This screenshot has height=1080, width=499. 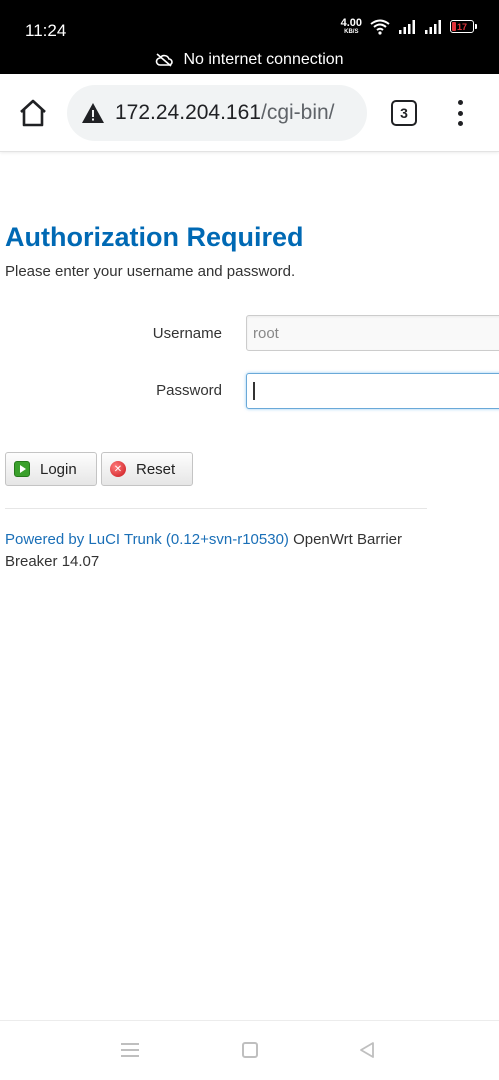 I want to click on status-icons: 4.00 KB/S 17, so click(x=408, y=26).